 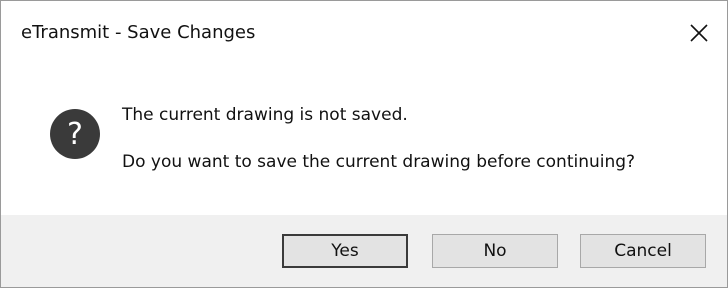 I want to click on close-icon, so click(x=699, y=33).